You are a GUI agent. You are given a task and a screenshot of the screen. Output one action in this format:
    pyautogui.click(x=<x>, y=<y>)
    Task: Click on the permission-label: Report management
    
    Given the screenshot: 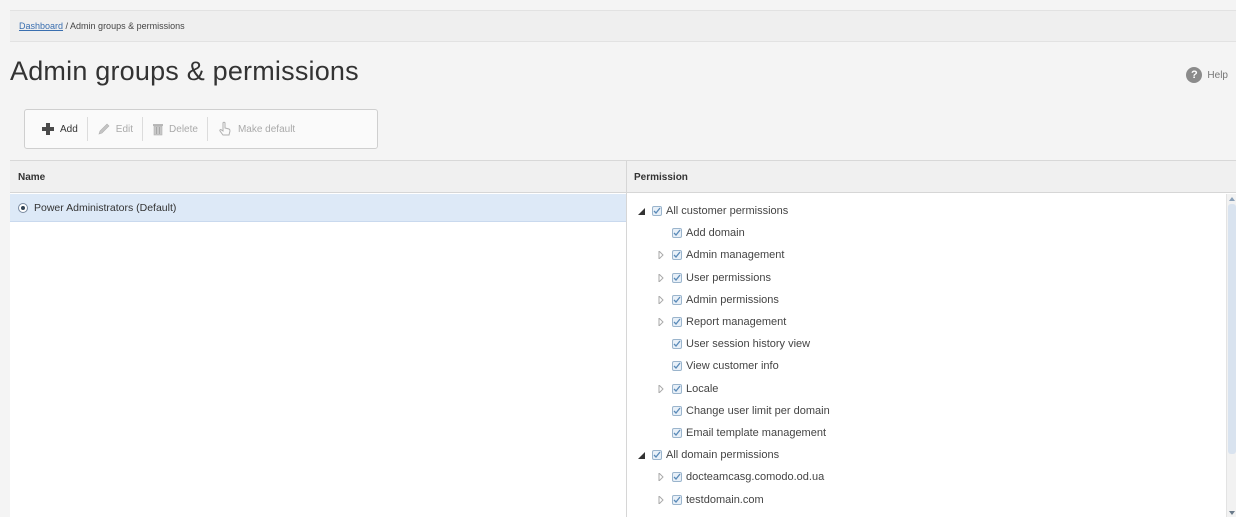 What is the action you would take?
    pyautogui.click(x=736, y=322)
    